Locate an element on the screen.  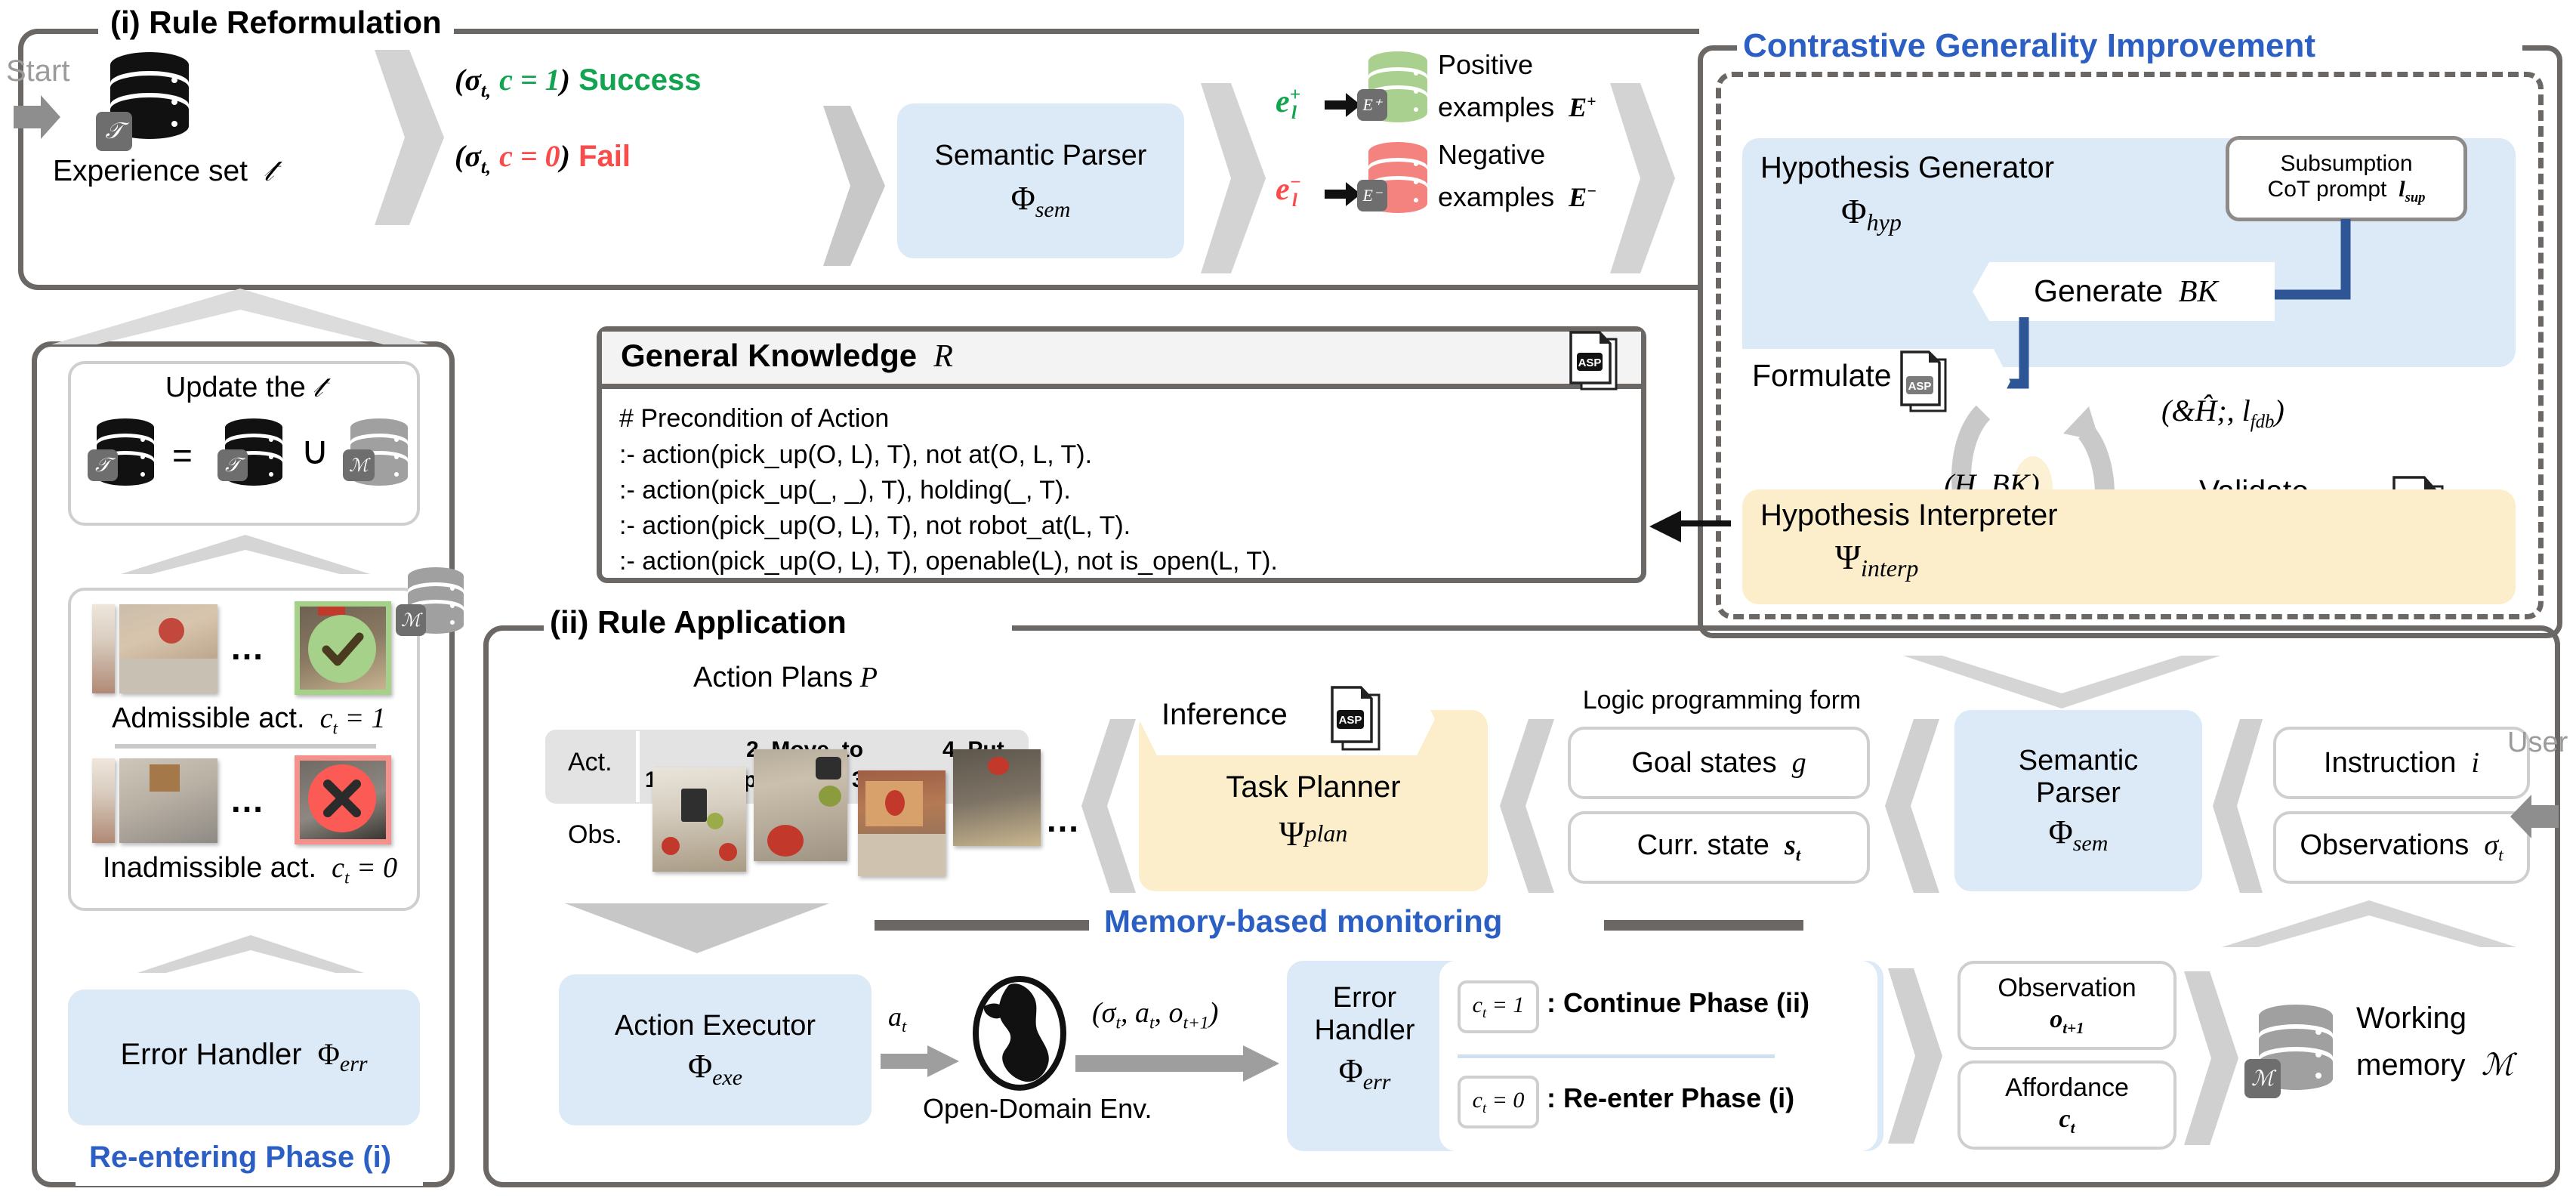
chevron-parser-to-examples is located at coordinates (1233, 178).